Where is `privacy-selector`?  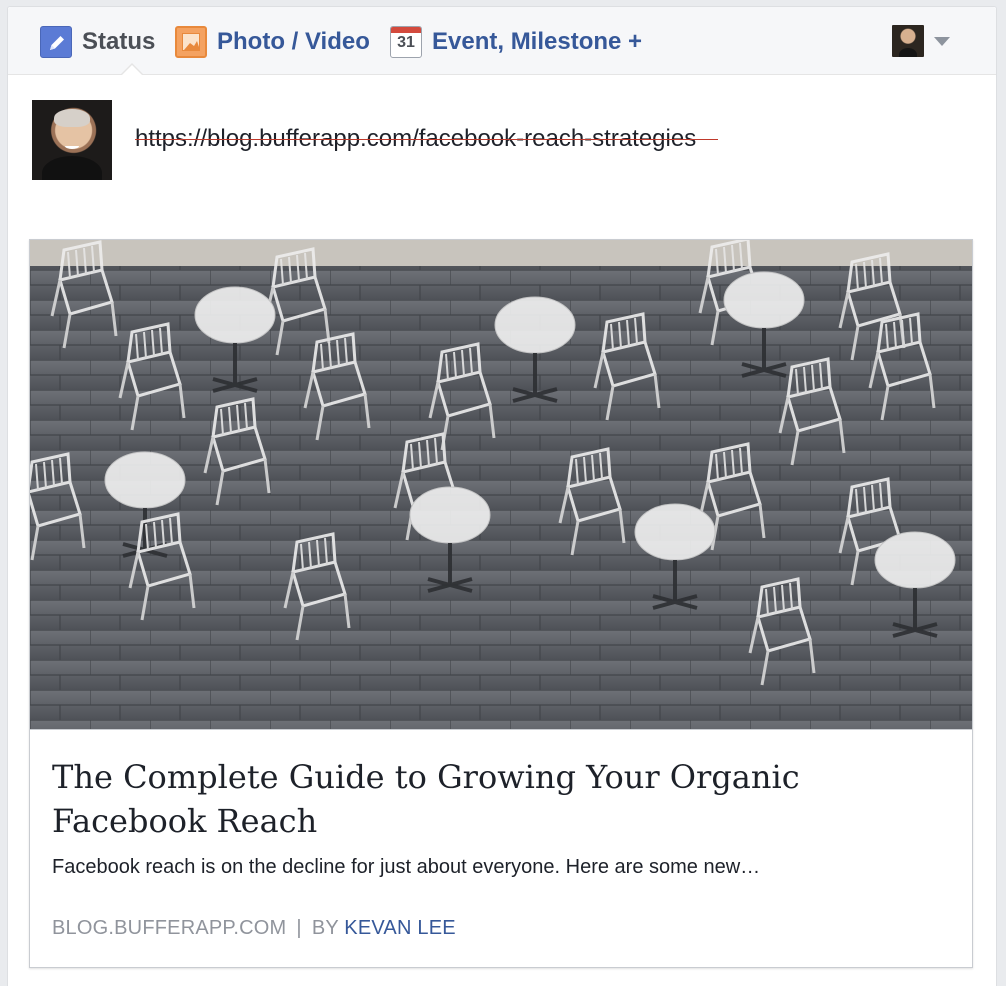 privacy-selector is located at coordinates (921, 41).